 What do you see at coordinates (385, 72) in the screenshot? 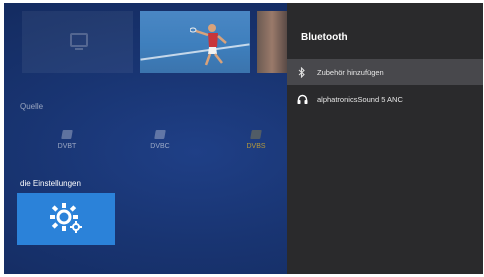
I see `add-accessory-item: Zubehör hinzufügen` at bounding box center [385, 72].